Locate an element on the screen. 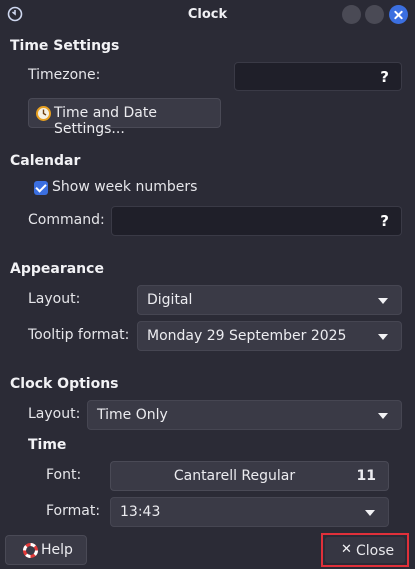 Image resolution: width=415 pixels, height=569 pixels. timezone-label: Timezone: is located at coordinates (64, 75).